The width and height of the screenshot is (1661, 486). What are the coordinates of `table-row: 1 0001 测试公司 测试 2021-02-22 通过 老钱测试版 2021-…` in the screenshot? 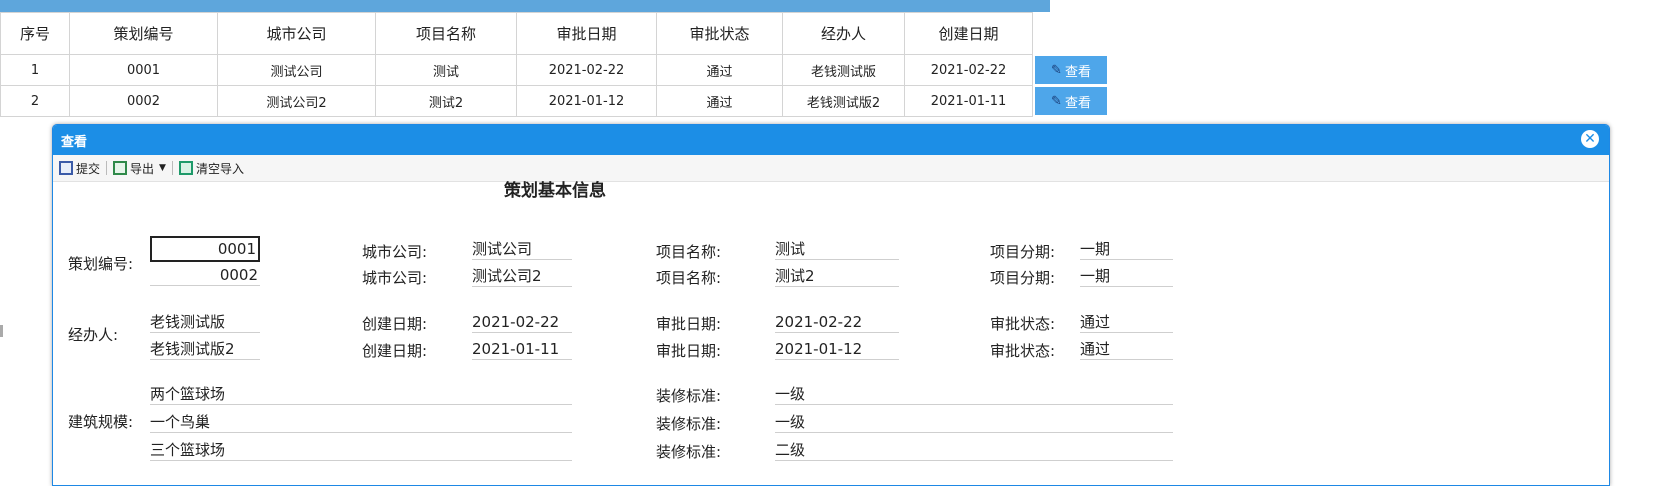 It's located at (562, 70).